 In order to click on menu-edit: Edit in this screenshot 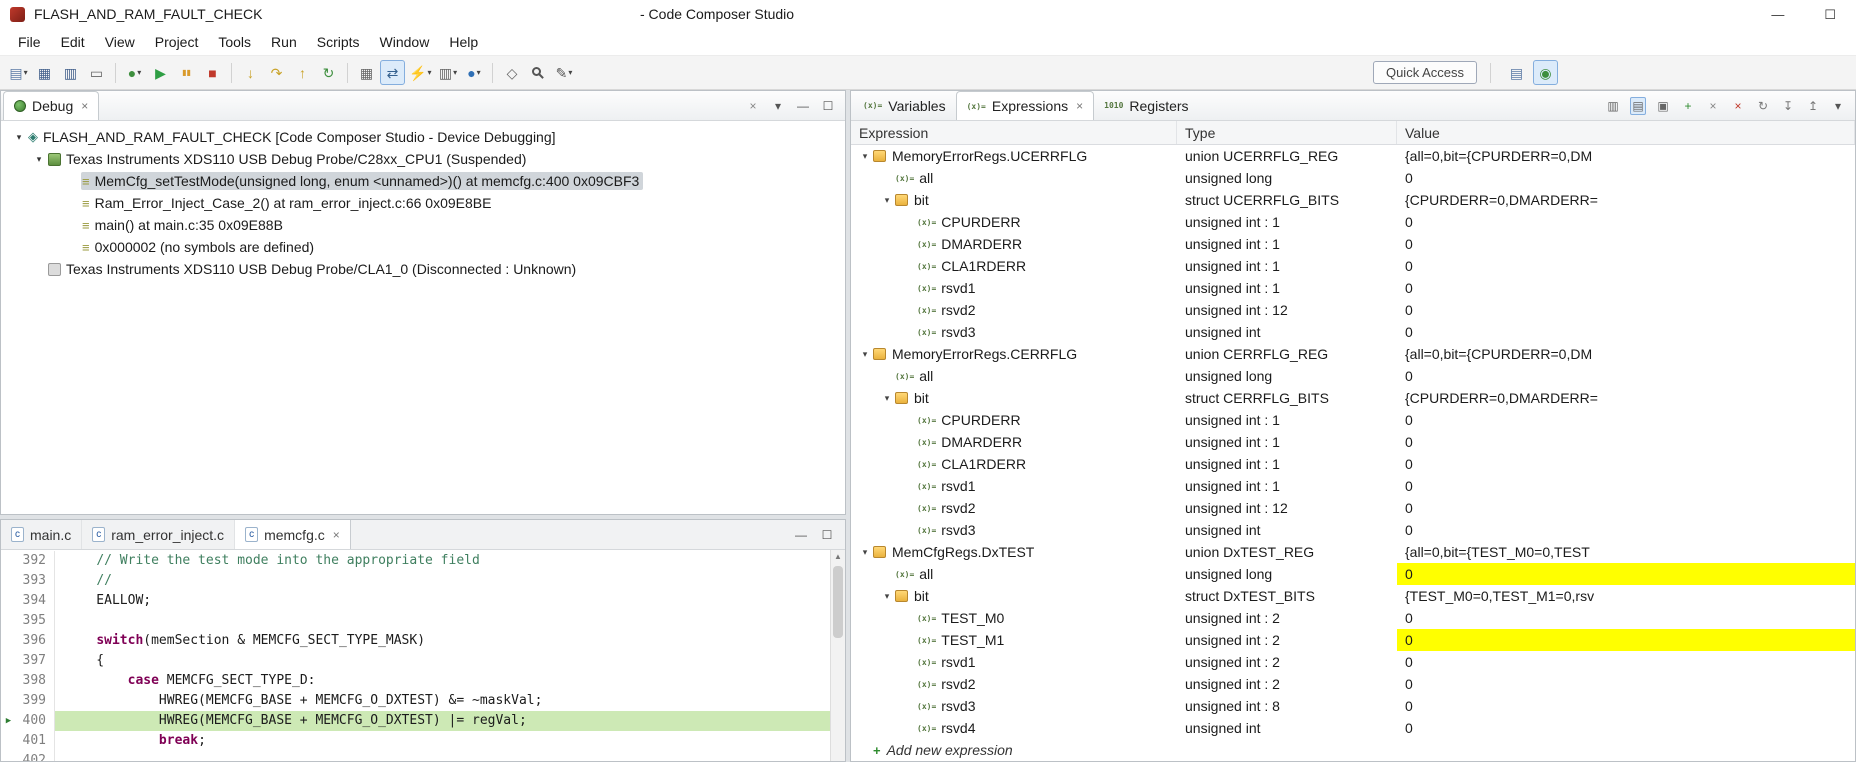, I will do `click(73, 42)`.